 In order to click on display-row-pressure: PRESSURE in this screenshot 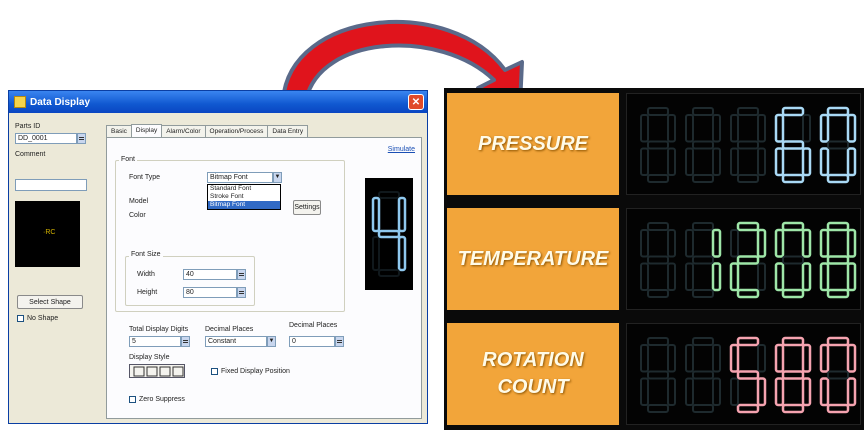, I will do `click(654, 144)`.